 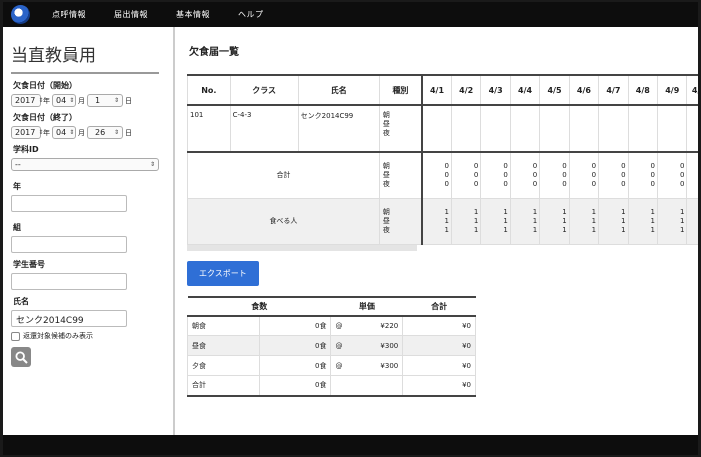 What do you see at coordinates (613, 90) in the screenshot?
I see `col-header: 4/7` at bounding box center [613, 90].